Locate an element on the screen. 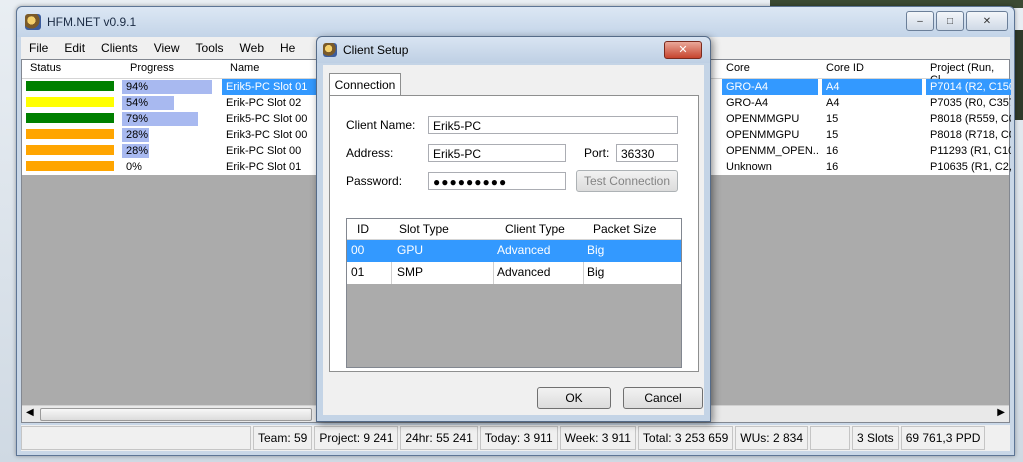 The height and width of the screenshot is (462, 1023). status-total: Total: 3 253 659 is located at coordinates (685, 438).